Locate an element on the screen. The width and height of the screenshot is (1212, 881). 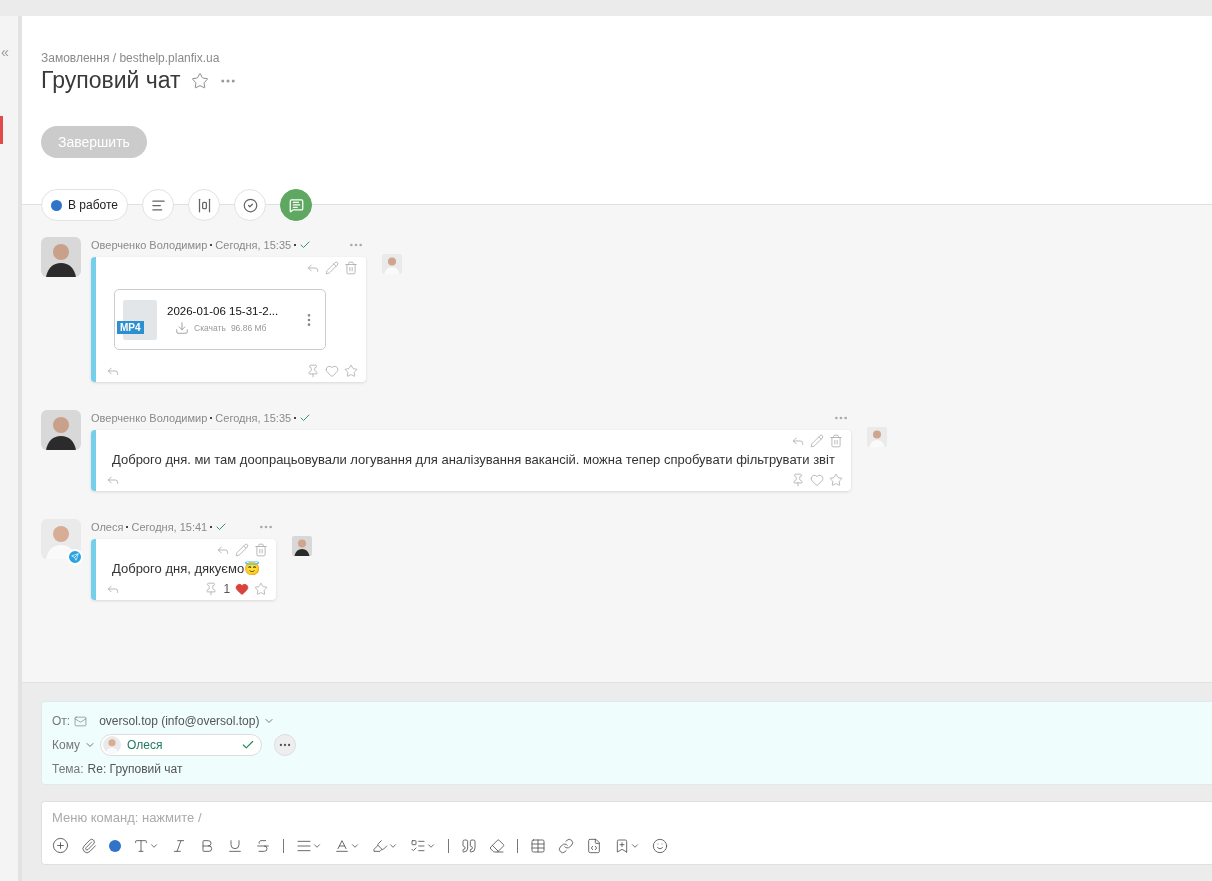
fields-tab is located at coordinates (204, 205).